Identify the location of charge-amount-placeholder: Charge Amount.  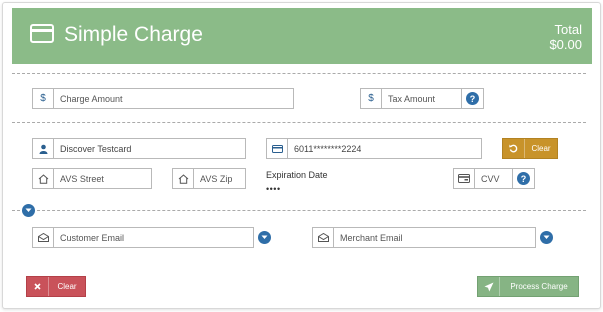
(91, 98).